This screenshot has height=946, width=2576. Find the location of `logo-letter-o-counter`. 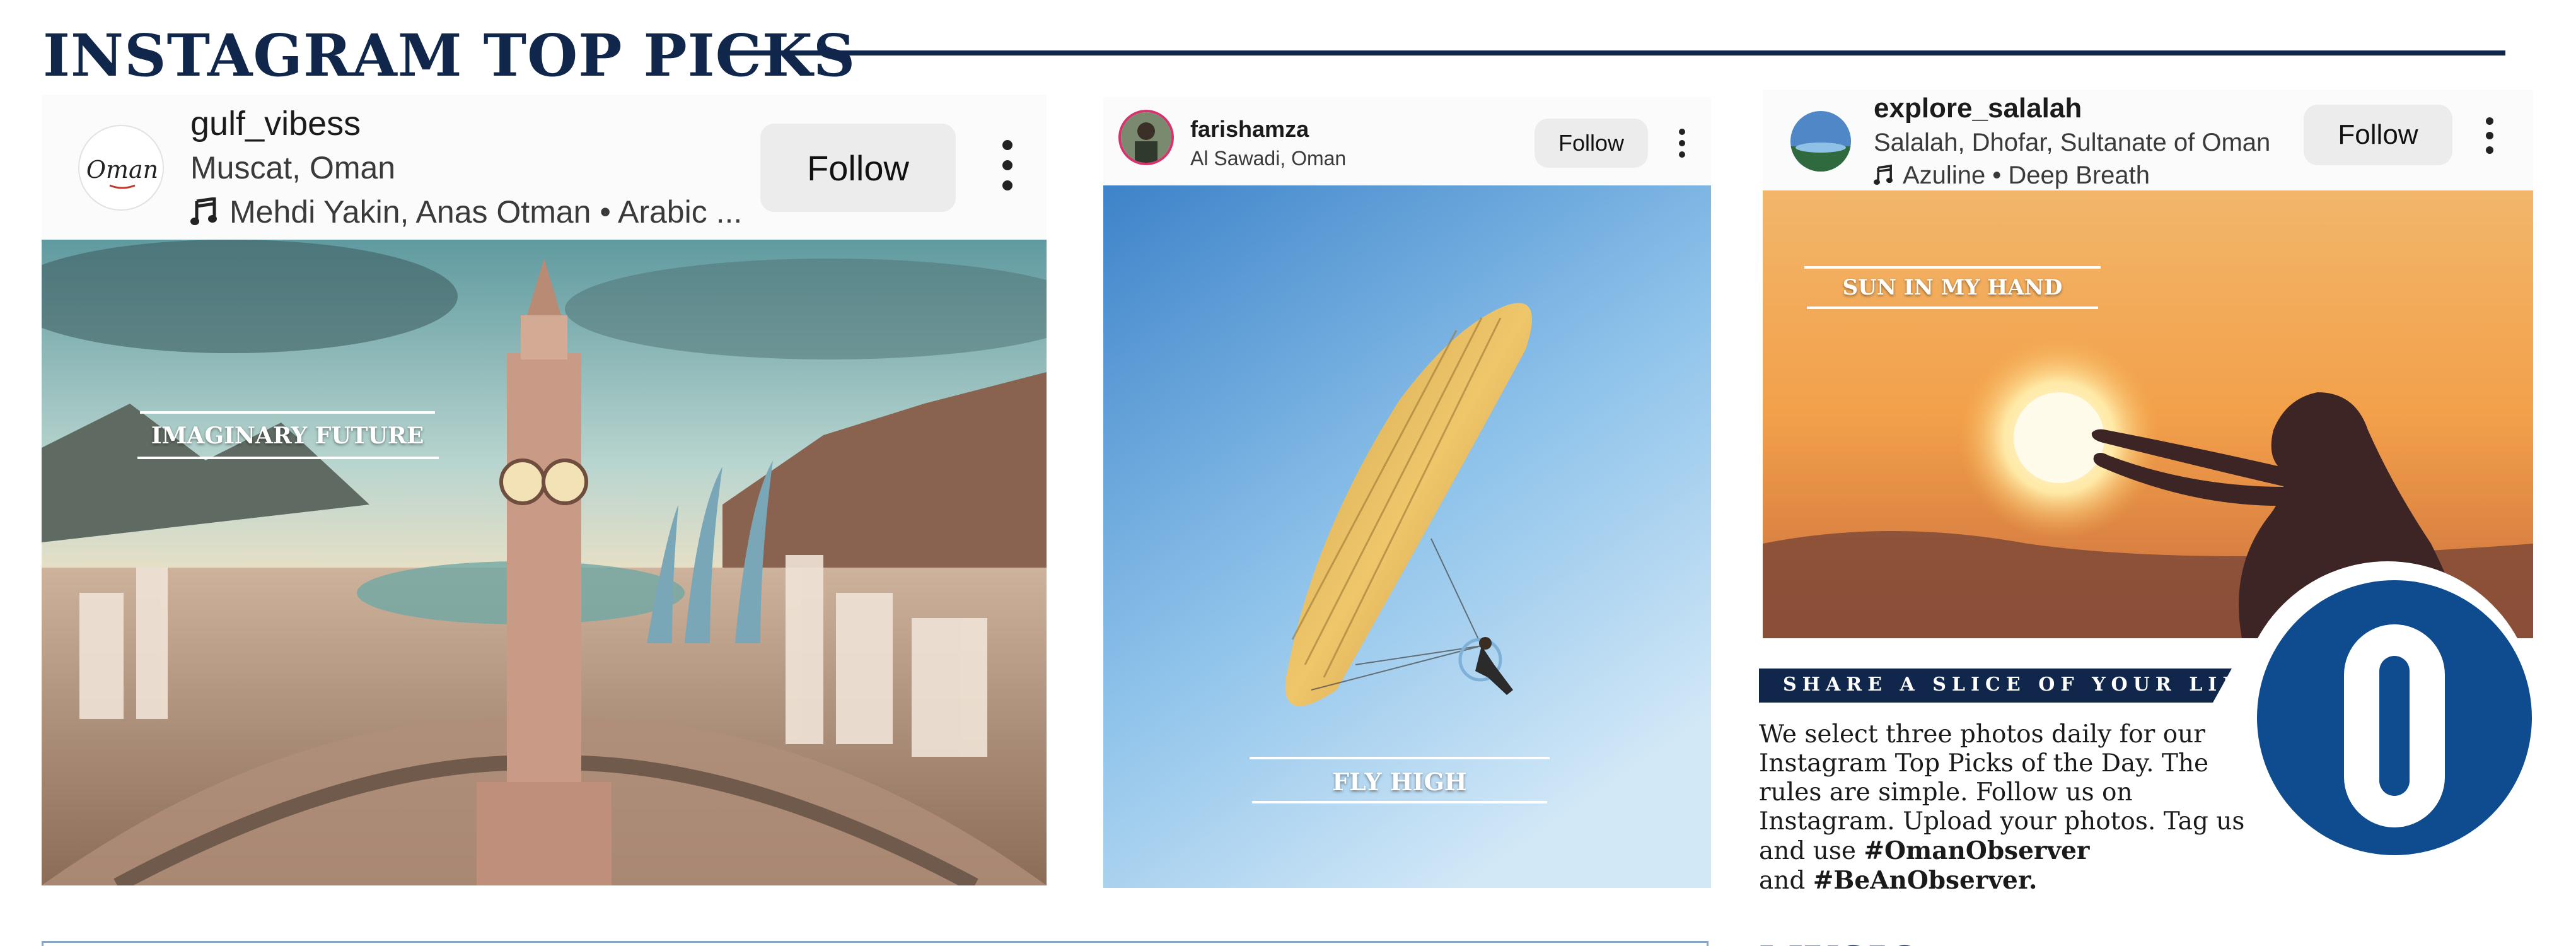

logo-letter-o-counter is located at coordinates (2394, 726).